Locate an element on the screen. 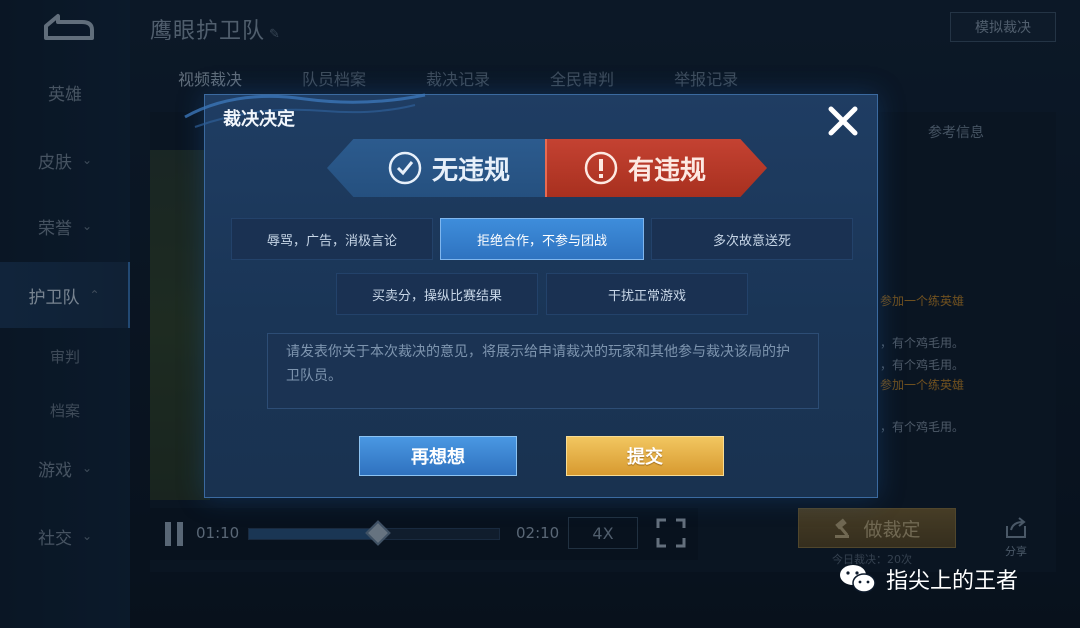 Image resolution: width=1080 pixels, height=628 pixels. no-violation-button: 无违规 is located at coordinates (437, 168).